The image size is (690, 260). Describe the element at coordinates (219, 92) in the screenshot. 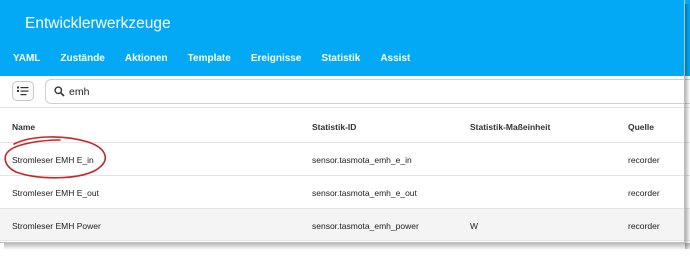

I see `search-input` at that location.